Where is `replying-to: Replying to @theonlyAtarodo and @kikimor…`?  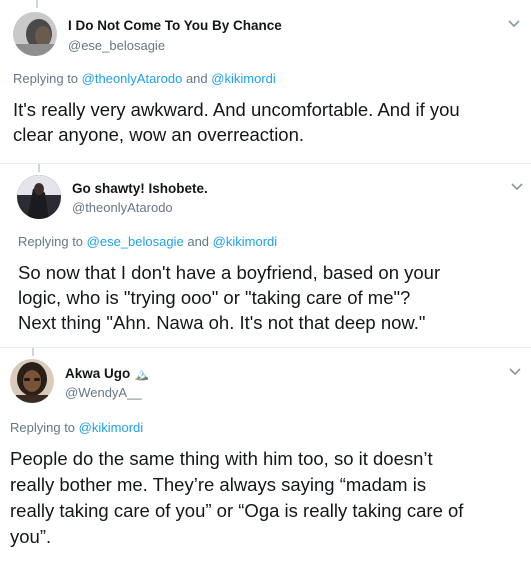
replying-to: Replying to @theonlyAtarodo and @kikimor… is located at coordinates (144, 78).